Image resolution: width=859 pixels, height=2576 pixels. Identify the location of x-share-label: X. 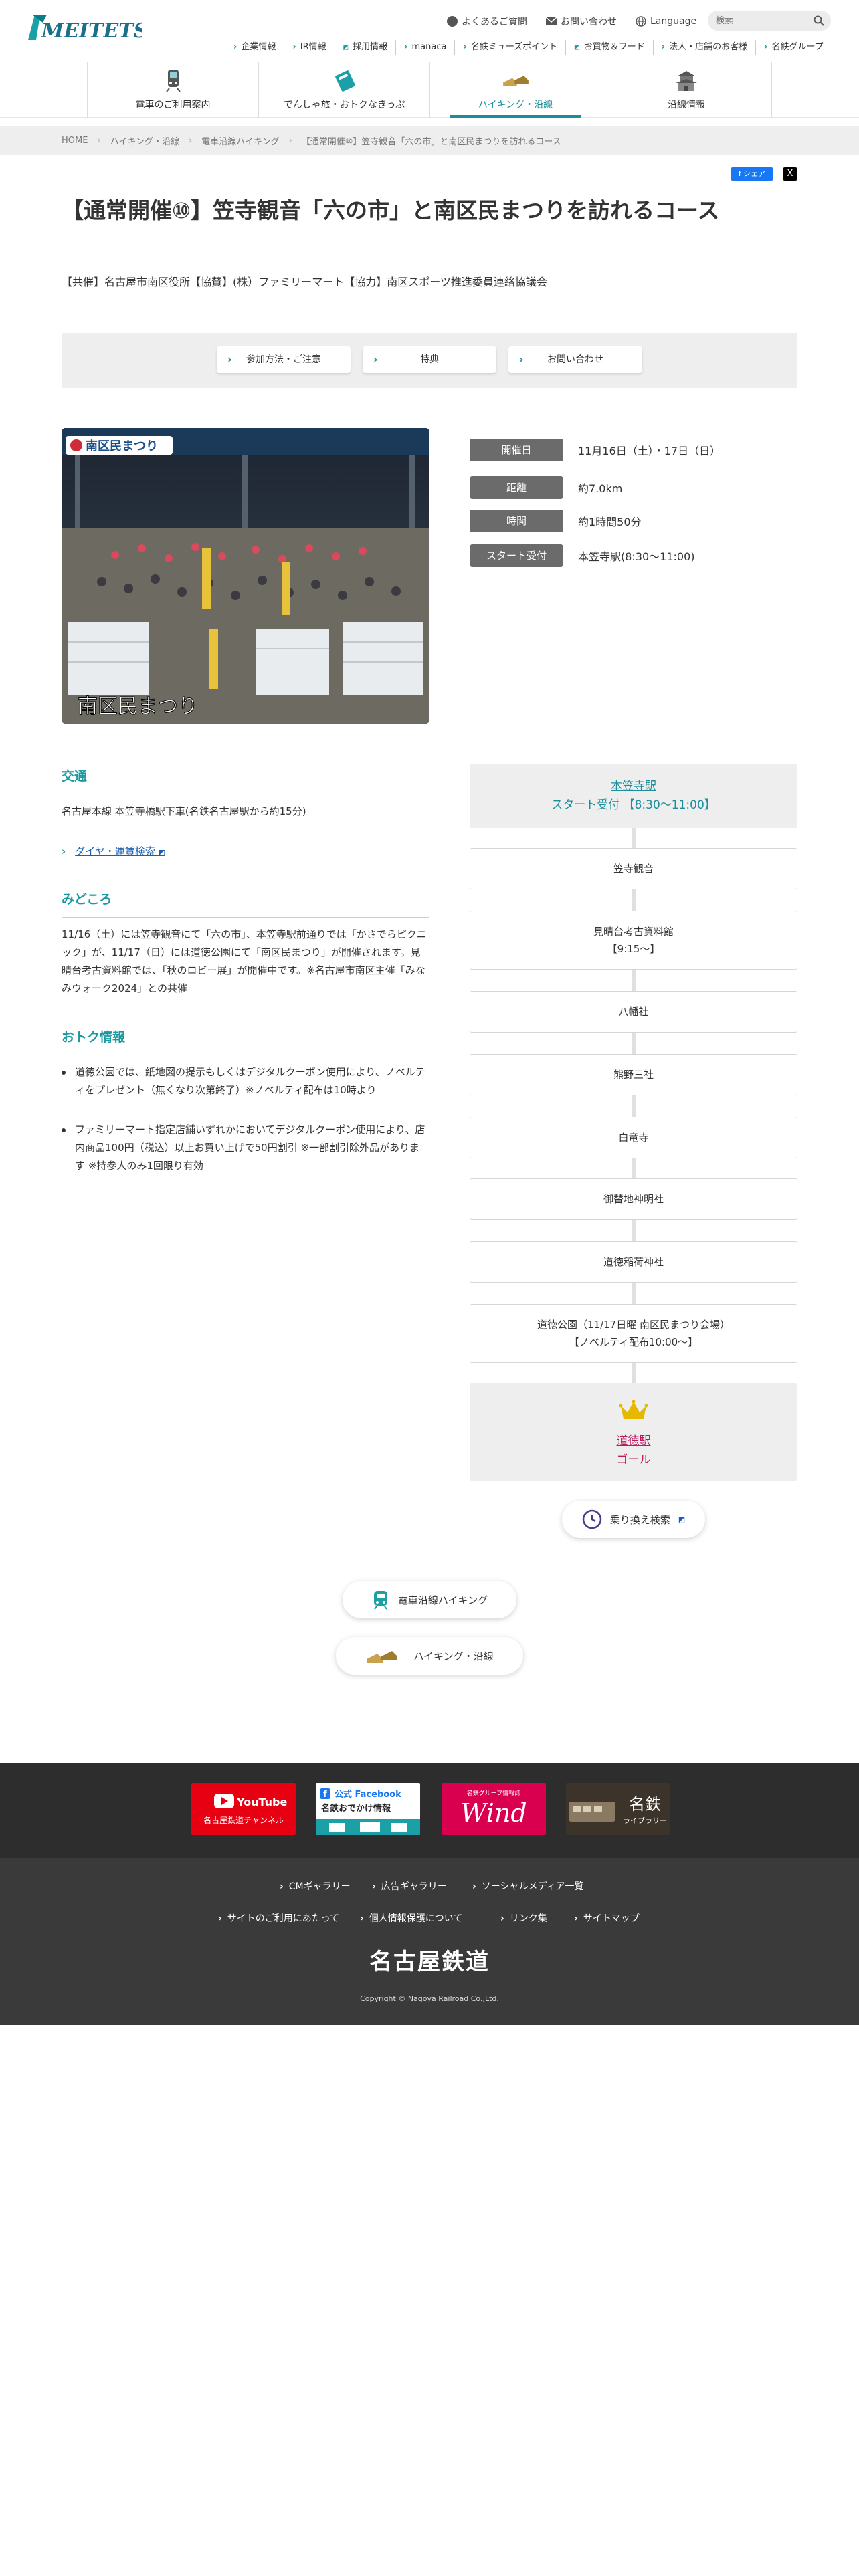
(790, 174).